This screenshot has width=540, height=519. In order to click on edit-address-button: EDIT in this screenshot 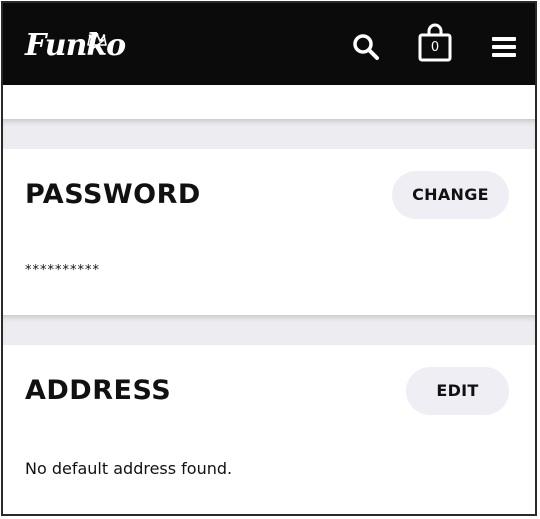, I will do `click(457, 391)`.